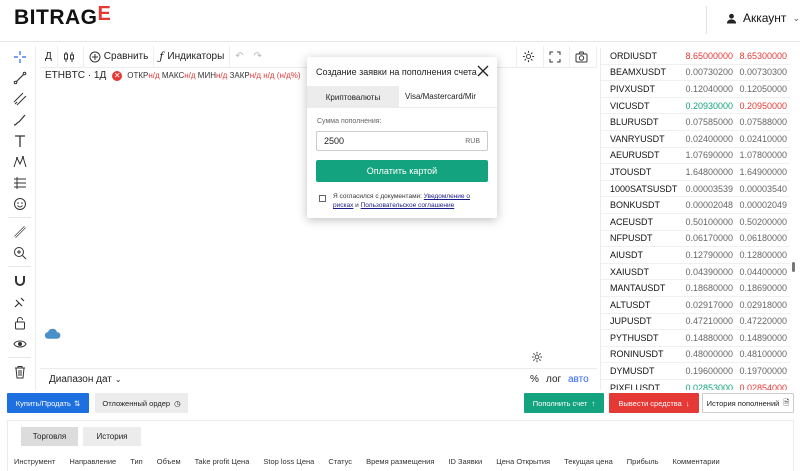 Image resolution: width=800 pixels, height=471 pixels. I want to click on ruler-icon, so click(20, 231).